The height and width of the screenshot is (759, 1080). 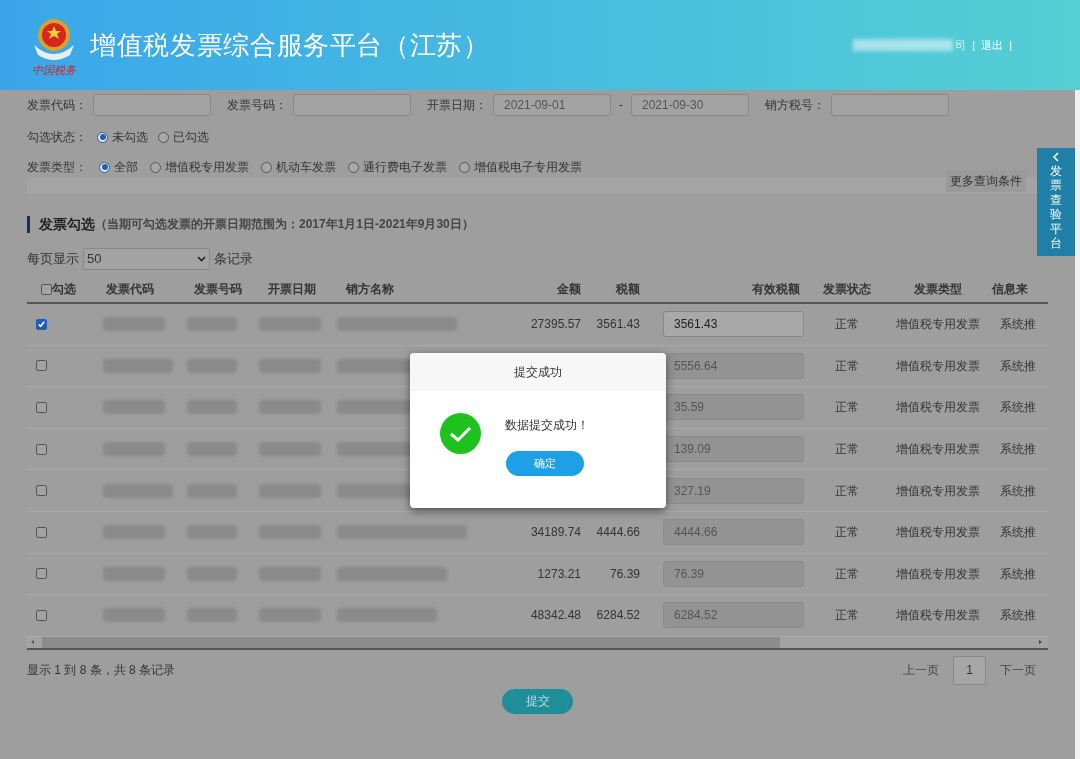 What do you see at coordinates (1009, 289) in the screenshot?
I see `column-header: 信息来` at bounding box center [1009, 289].